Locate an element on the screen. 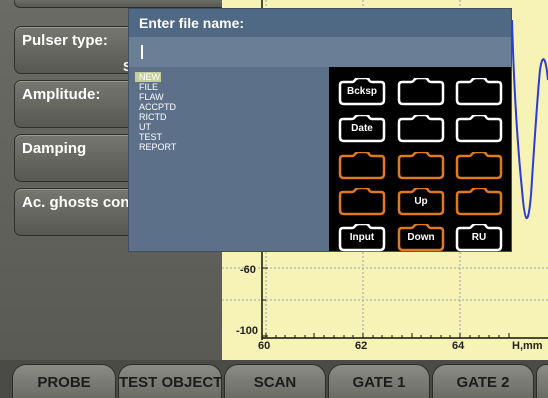 Image resolution: width=548 pixels, height=398 pixels. key-label: Bcksp is located at coordinates (361, 91).